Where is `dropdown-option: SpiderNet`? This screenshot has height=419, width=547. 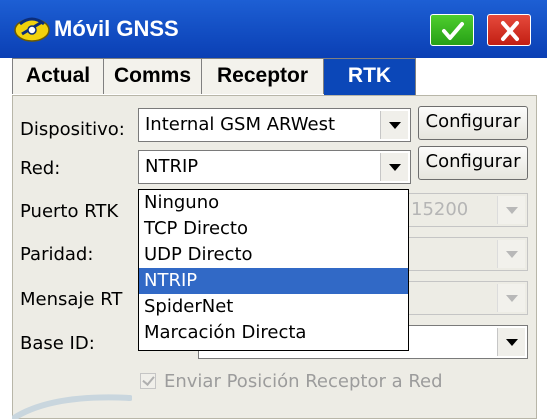
dropdown-option: SpiderNet is located at coordinates (273, 307).